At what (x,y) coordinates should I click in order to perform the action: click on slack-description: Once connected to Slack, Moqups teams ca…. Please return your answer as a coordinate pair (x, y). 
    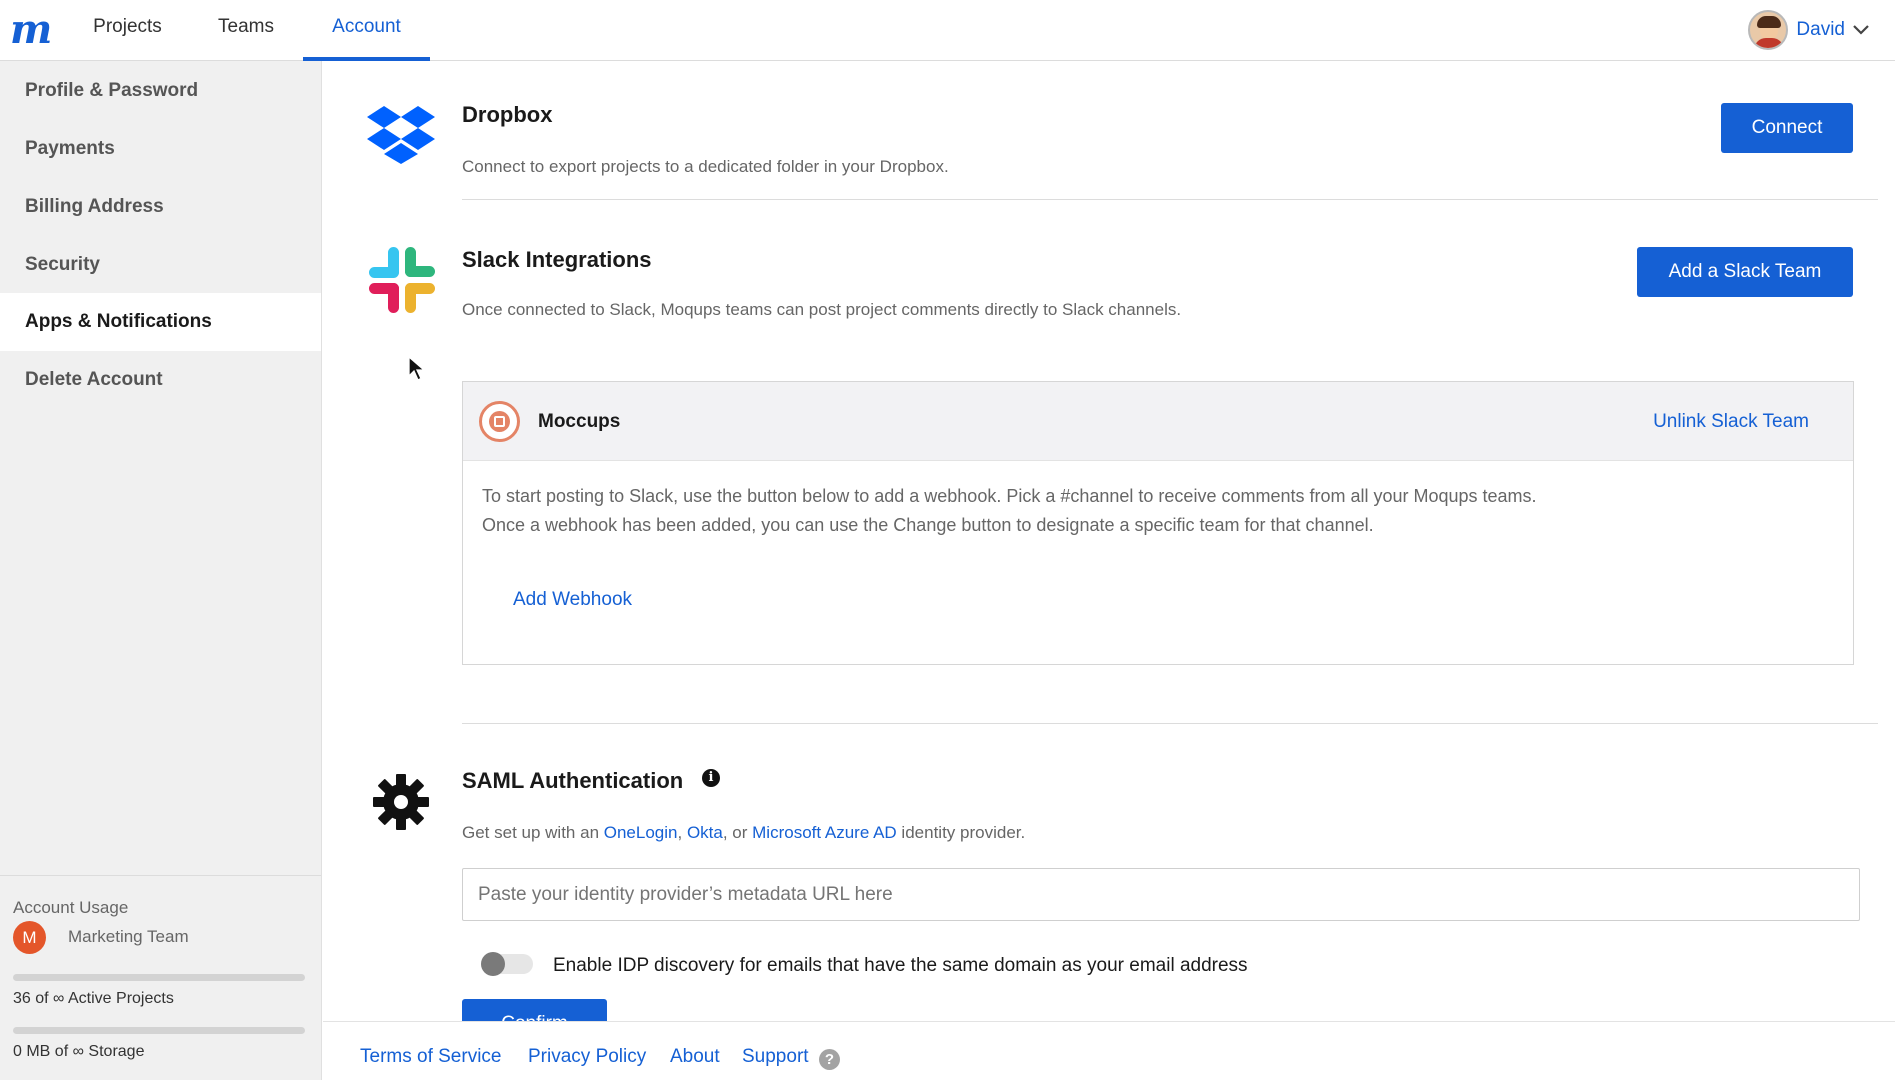
    Looking at the image, I should click on (822, 309).